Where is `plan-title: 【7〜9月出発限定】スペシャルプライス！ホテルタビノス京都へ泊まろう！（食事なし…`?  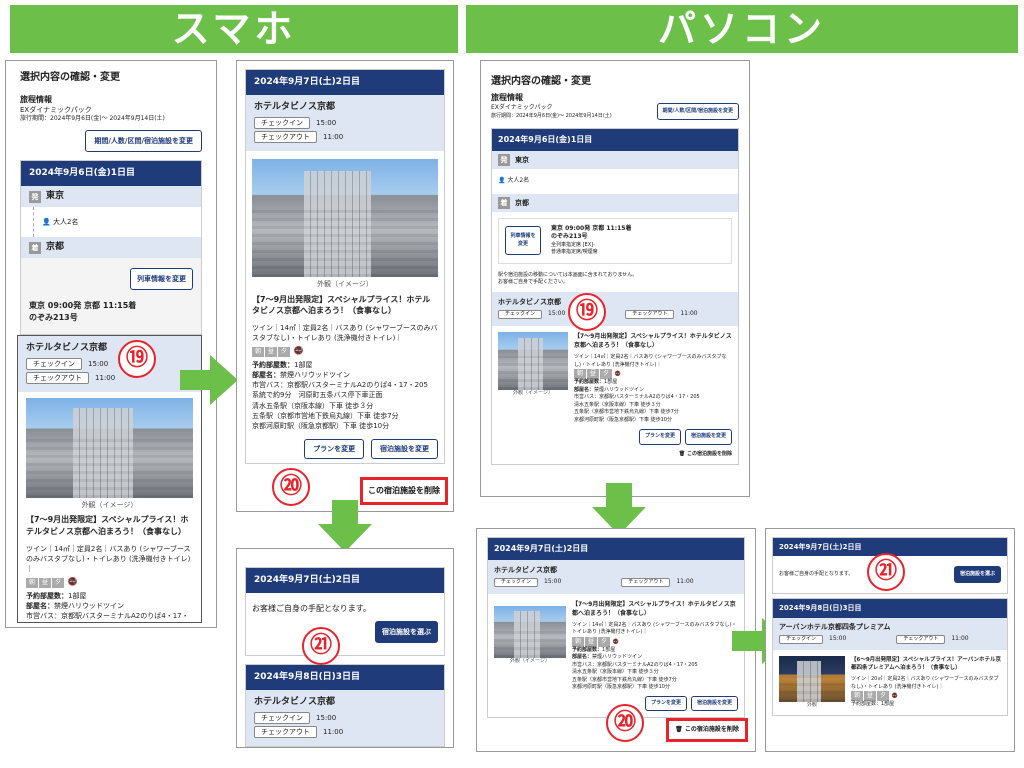 plan-title: 【7〜9月出発限定】スペシャルプライス！ホテルタビノス京都へ泊まろう！（食事なし… is located at coordinates (341, 305).